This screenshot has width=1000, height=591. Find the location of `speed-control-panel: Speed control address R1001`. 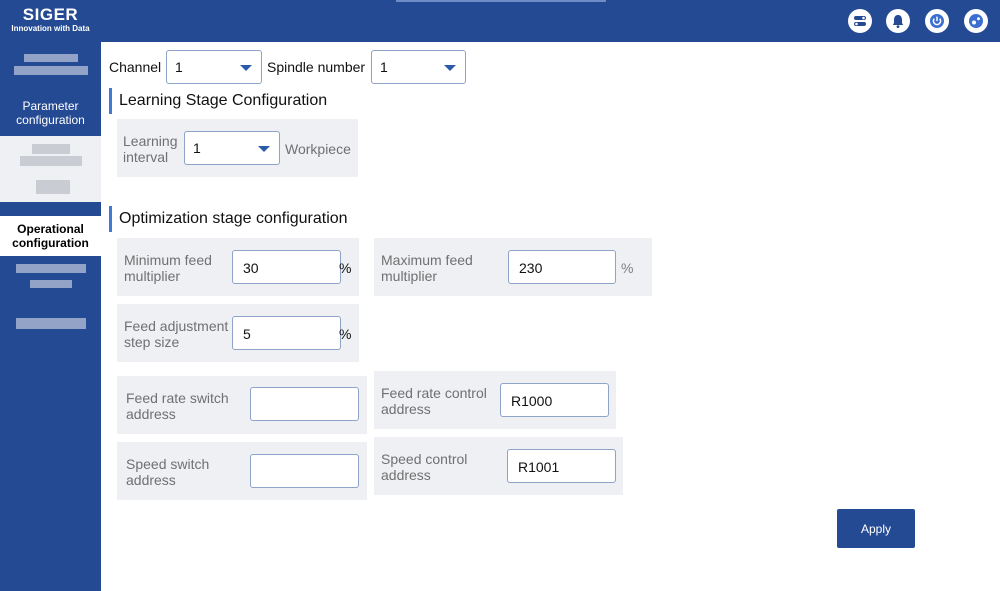

speed-control-panel: Speed control address R1001 is located at coordinates (498, 466).